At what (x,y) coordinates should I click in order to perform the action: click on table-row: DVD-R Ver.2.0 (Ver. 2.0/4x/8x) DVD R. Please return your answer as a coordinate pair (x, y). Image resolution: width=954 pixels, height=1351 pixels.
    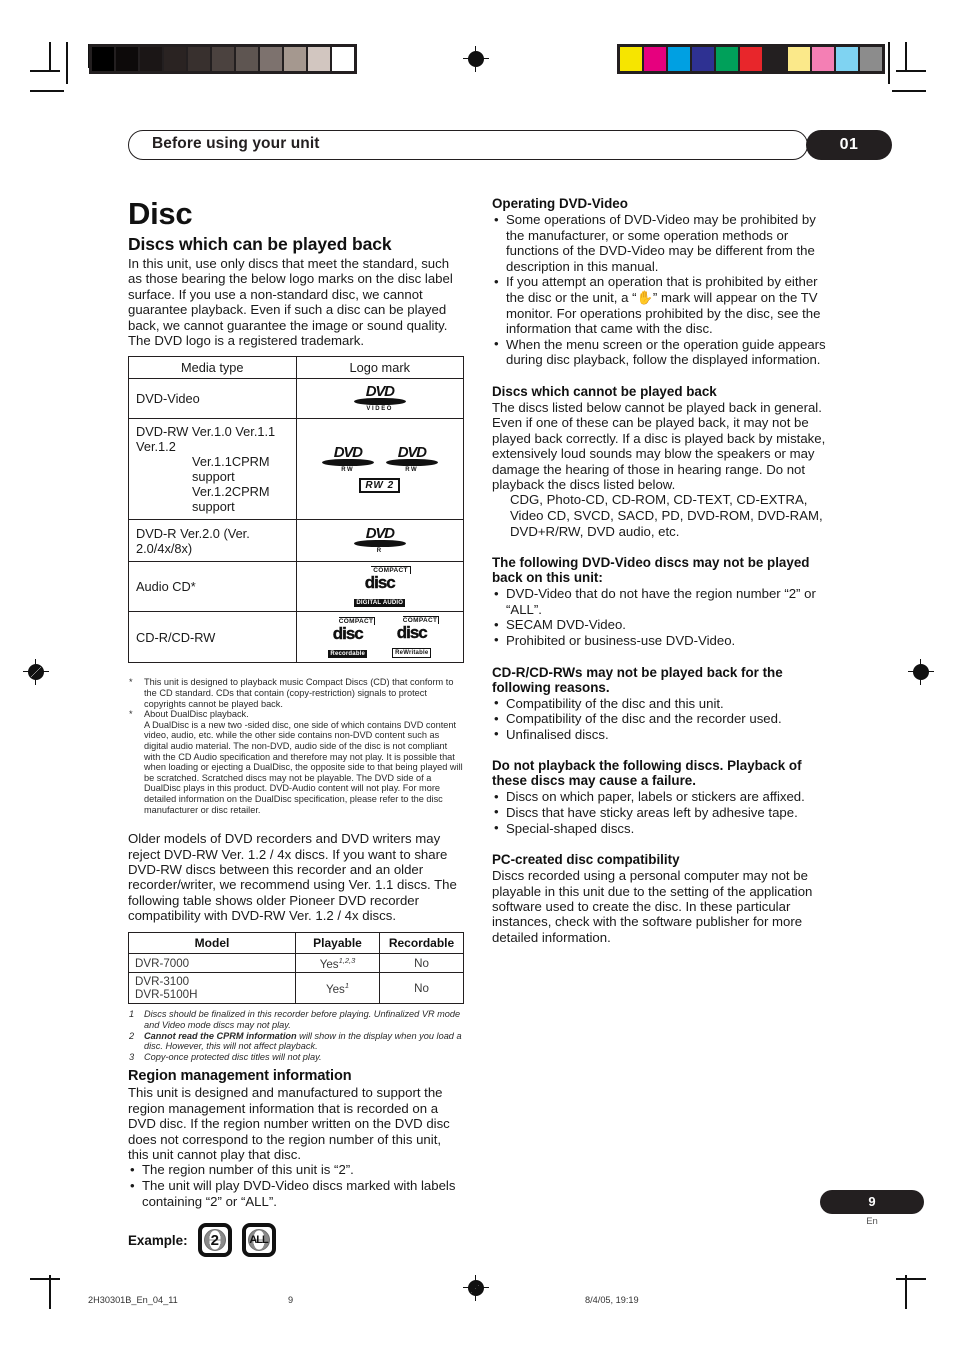
    Looking at the image, I should click on (296, 541).